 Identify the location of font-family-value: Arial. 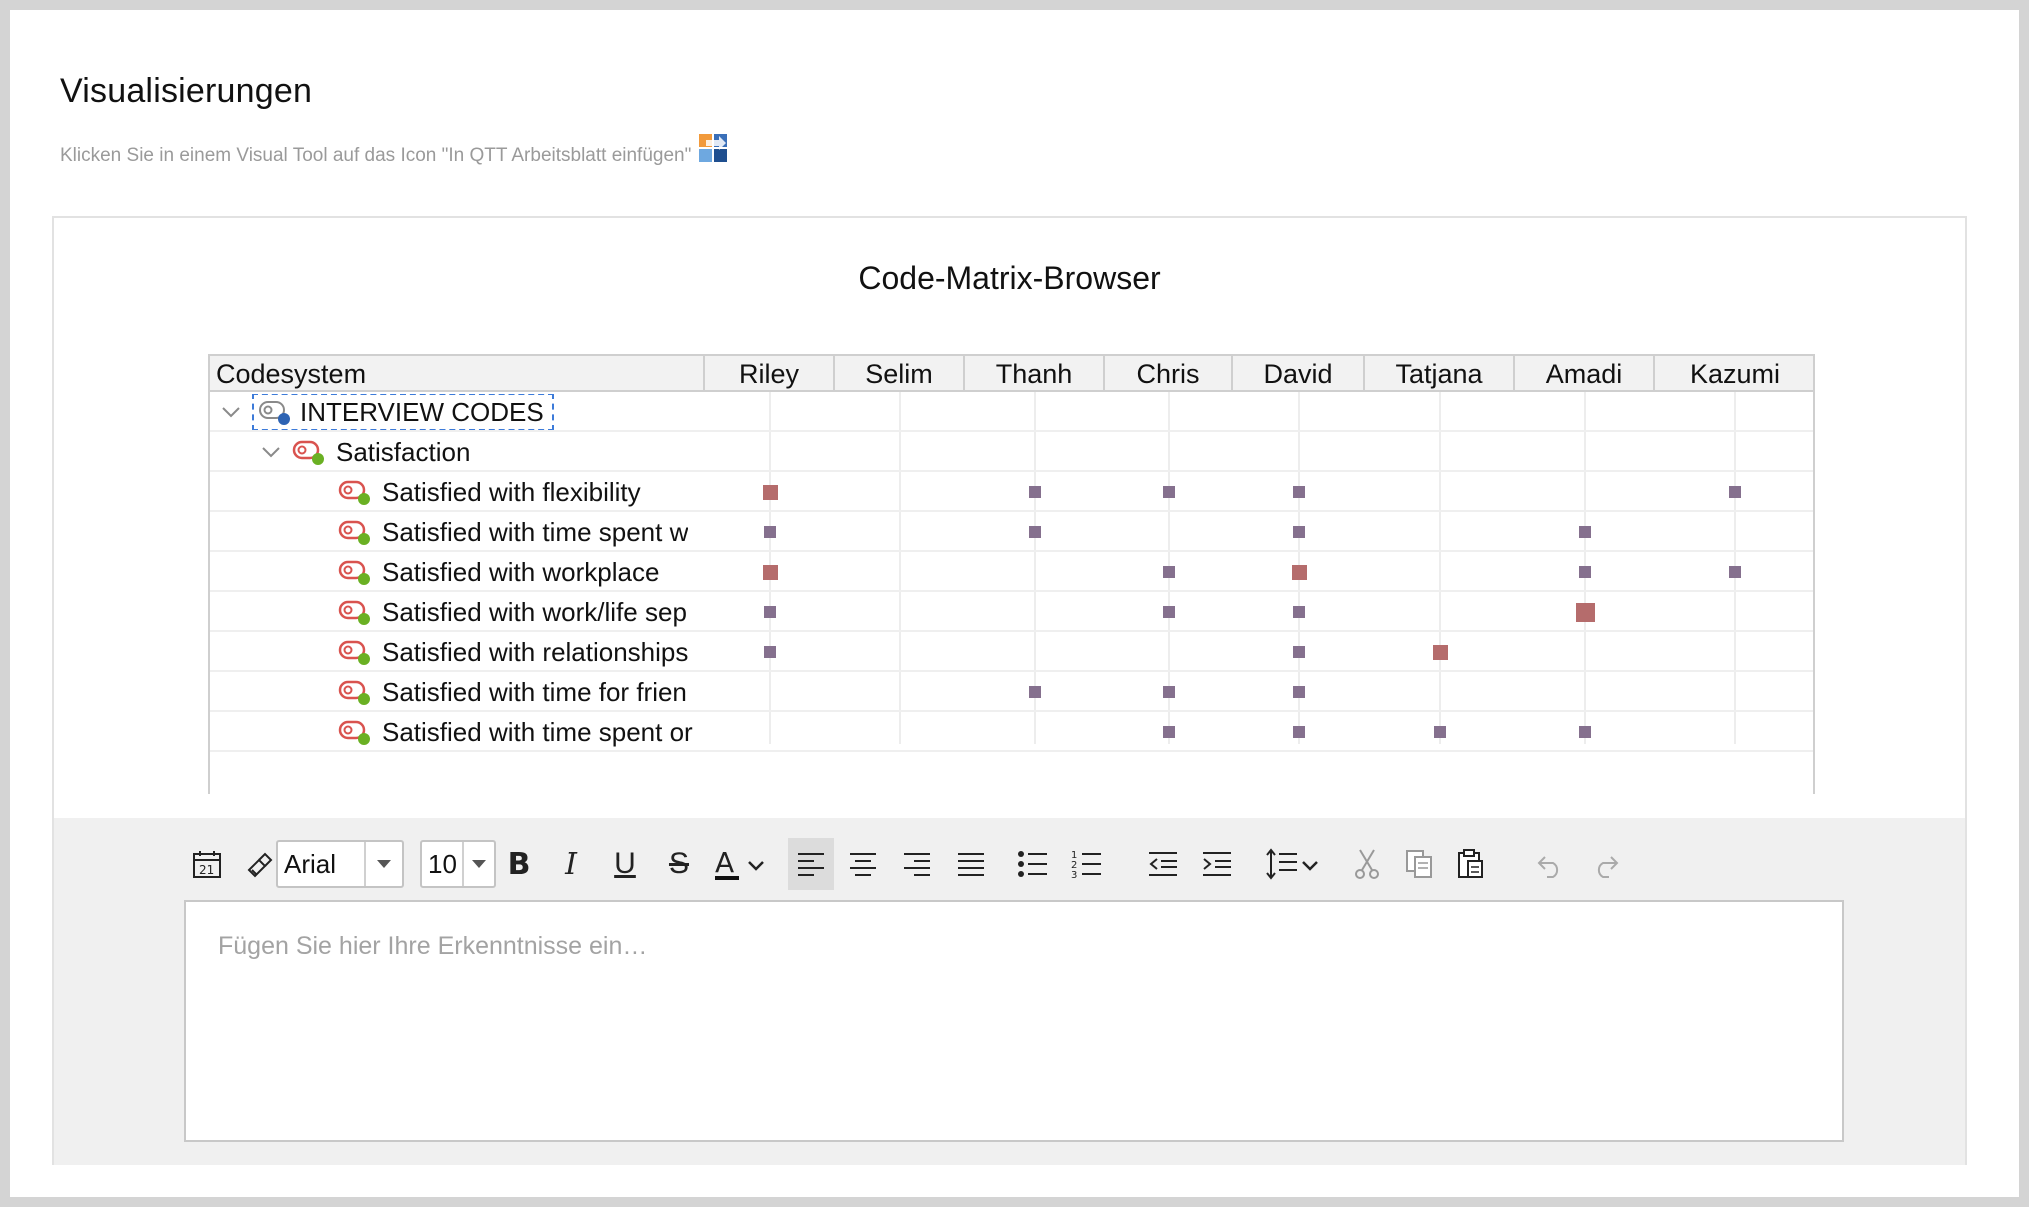
(310, 864).